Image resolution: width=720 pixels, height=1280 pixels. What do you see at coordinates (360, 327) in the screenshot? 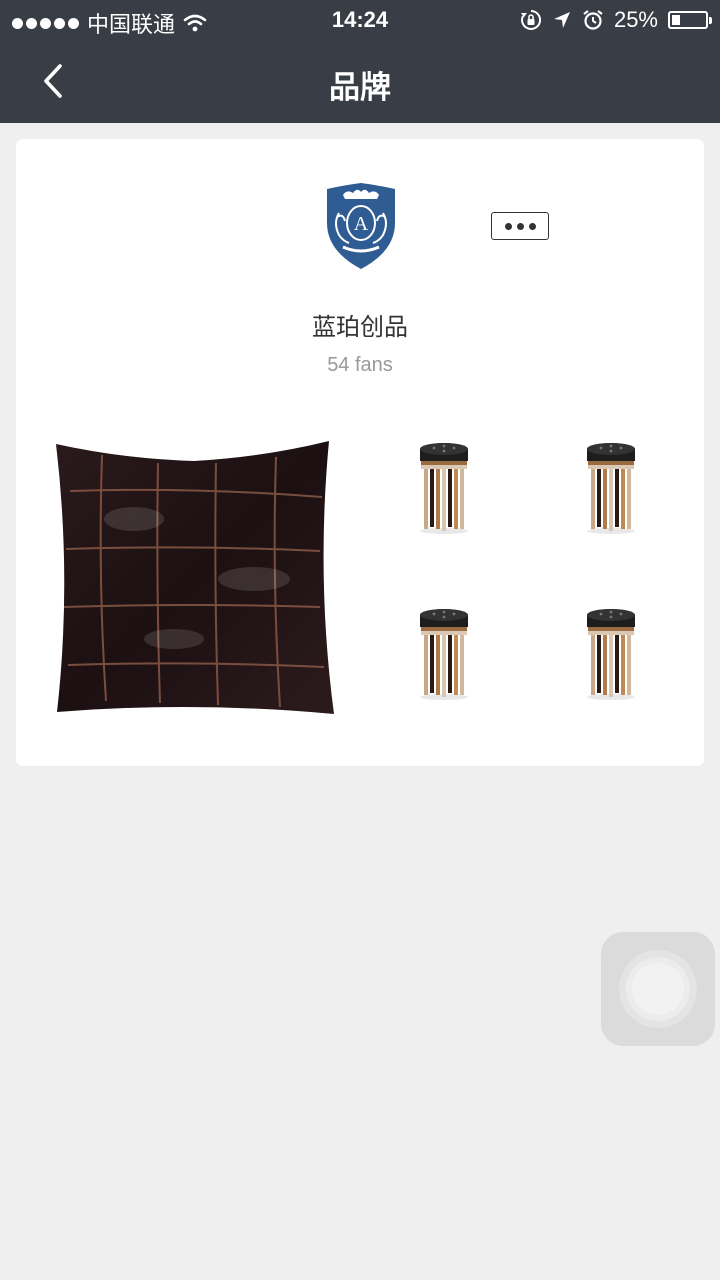
I see `brand-name: 蓝珀创品` at bounding box center [360, 327].